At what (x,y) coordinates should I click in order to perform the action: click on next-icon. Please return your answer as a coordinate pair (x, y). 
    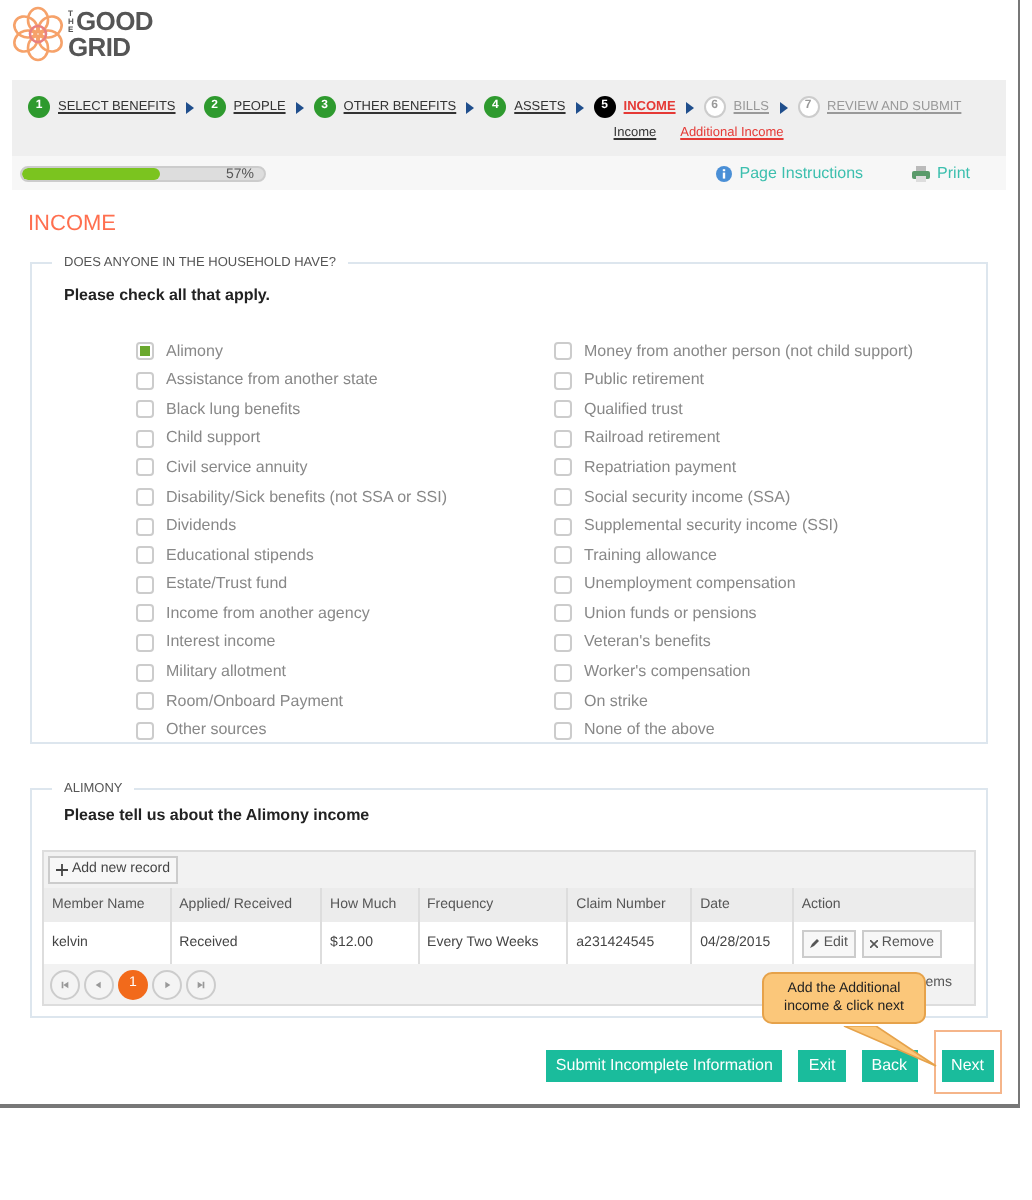
    Looking at the image, I should click on (167, 984).